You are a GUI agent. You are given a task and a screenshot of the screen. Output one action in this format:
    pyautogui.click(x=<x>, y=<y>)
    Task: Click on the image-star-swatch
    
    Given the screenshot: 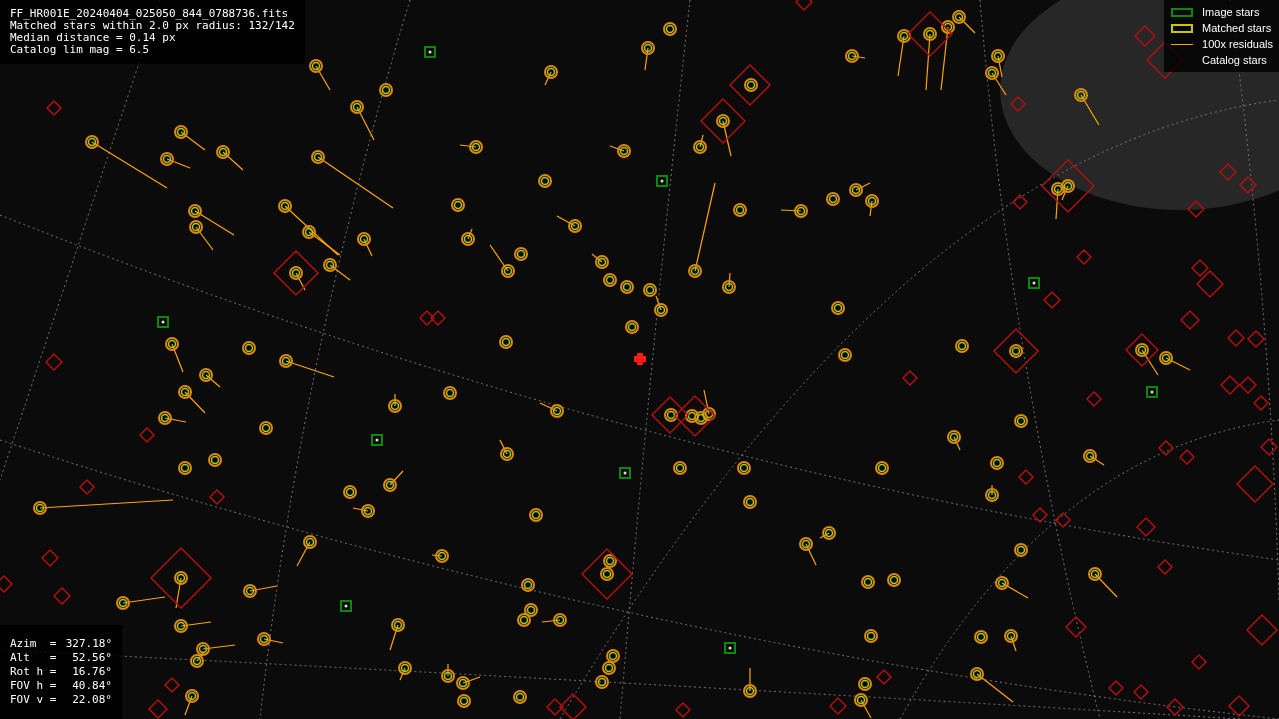 What is the action you would take?
    pyautogui.click(x=1182, y=12)
    